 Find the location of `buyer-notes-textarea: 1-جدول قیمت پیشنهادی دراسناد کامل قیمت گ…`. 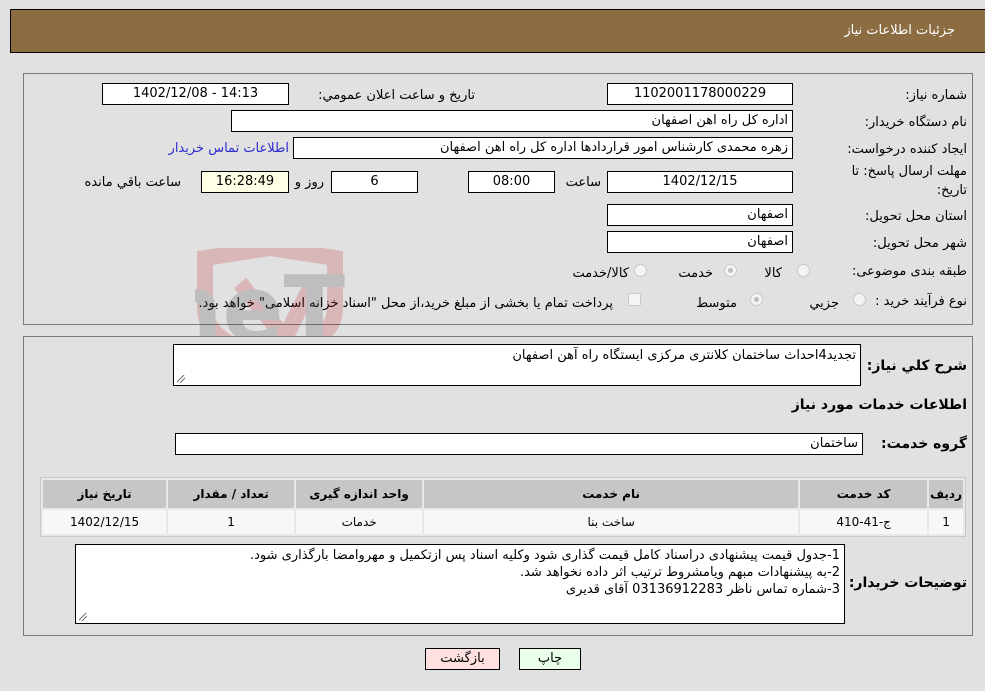

buyer-notes-textarea: 1-جدول قیمت پیشنهادی دراسناد کامل قیمت گ… is located at coordinates (460, 584).